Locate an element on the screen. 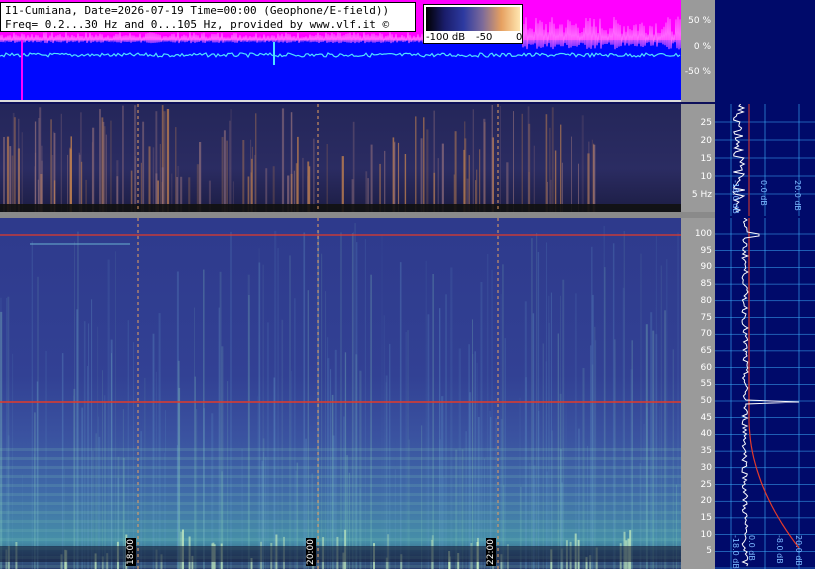 The image size is (815, 569). time-label-1800: 18:00 is located at coordinates (131, 552).